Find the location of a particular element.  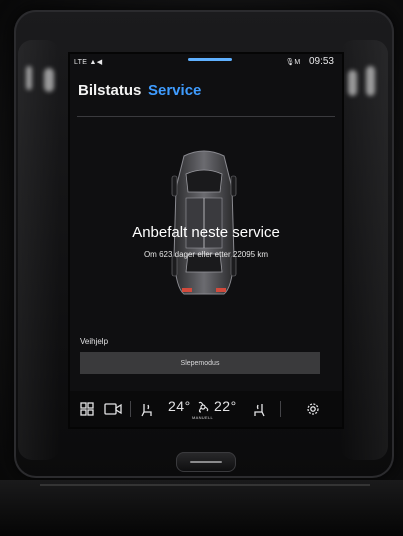

tow-mode-button: Slepemodus is located at coordinates (200, 363).